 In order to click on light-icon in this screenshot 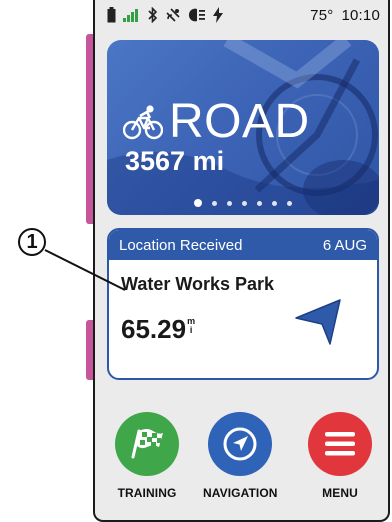, I will do `click(196, 15)`.